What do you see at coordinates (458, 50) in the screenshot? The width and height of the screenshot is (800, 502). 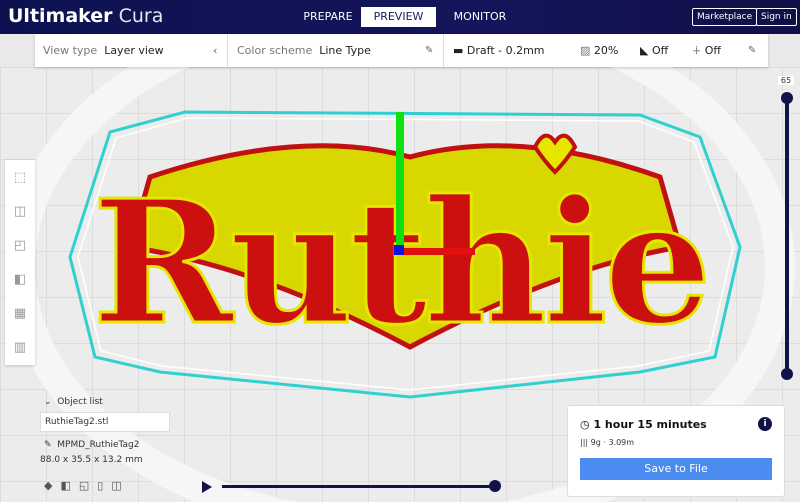 I see `profile-icon: ▬` at bounding box center [458, 50].